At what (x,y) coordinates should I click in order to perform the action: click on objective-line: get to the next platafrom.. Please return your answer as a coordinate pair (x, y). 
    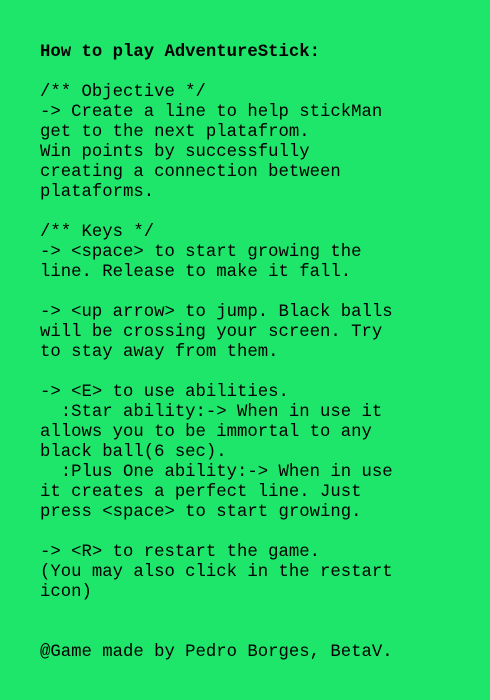
    Looking at the image, I should click on (175, 132).